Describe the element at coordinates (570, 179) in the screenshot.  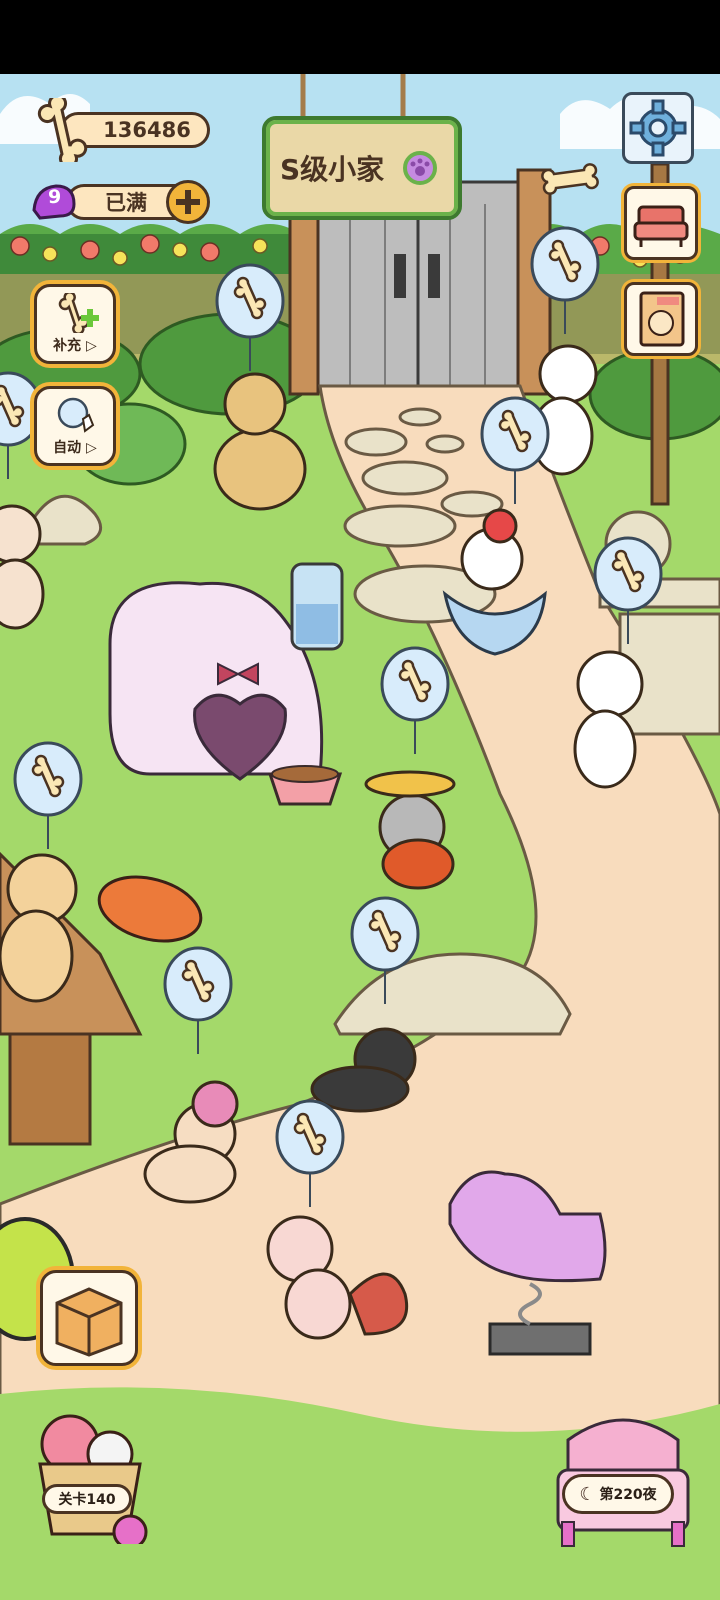
I see `bone-decoration-icon` at that location.